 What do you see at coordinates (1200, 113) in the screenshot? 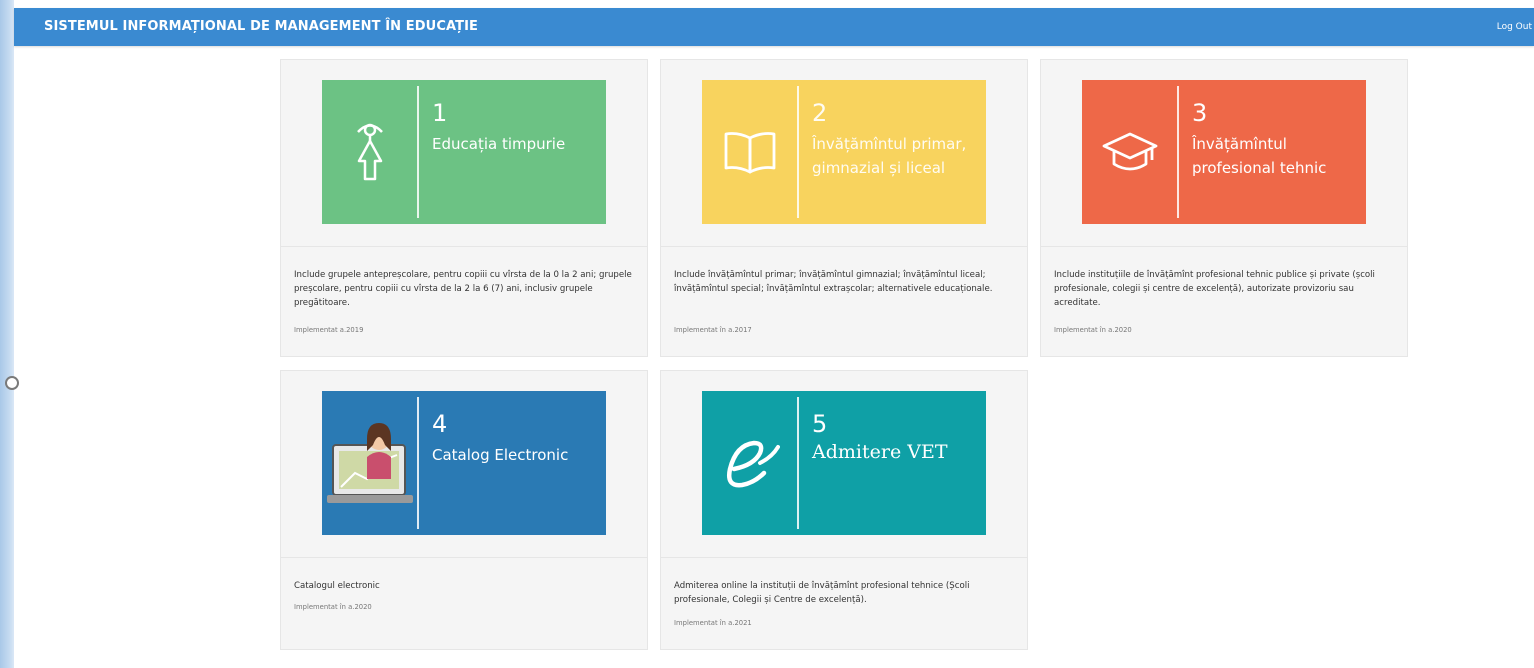
I see `module-number: 3` at bounding box center [1200, 113].